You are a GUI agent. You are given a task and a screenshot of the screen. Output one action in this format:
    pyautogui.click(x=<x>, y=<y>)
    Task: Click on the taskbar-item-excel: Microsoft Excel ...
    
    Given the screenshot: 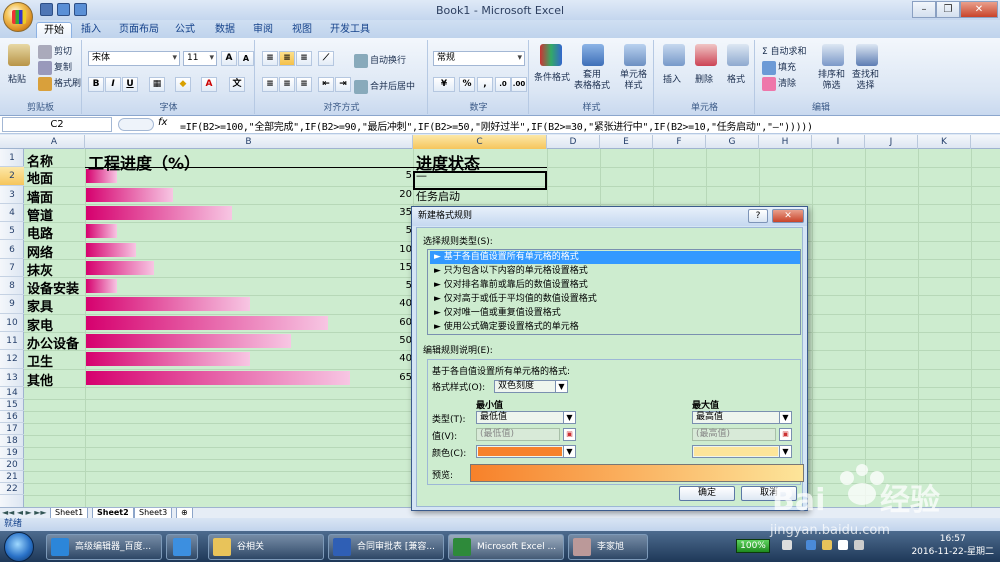 What is the action you would take?
    pyautogui.click(x=506, y=547)
    